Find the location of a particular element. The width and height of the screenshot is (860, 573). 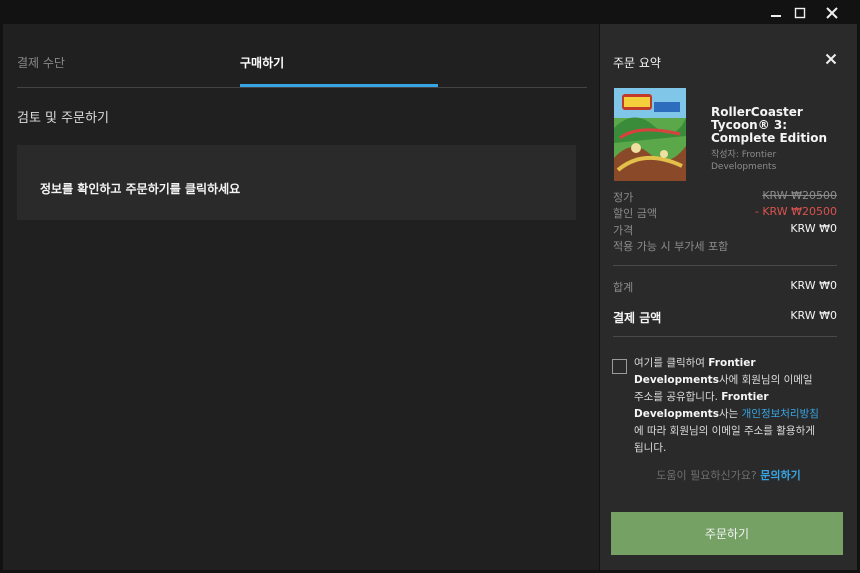

discount-label: 할인 금액 is located at coordinates (635, 213).